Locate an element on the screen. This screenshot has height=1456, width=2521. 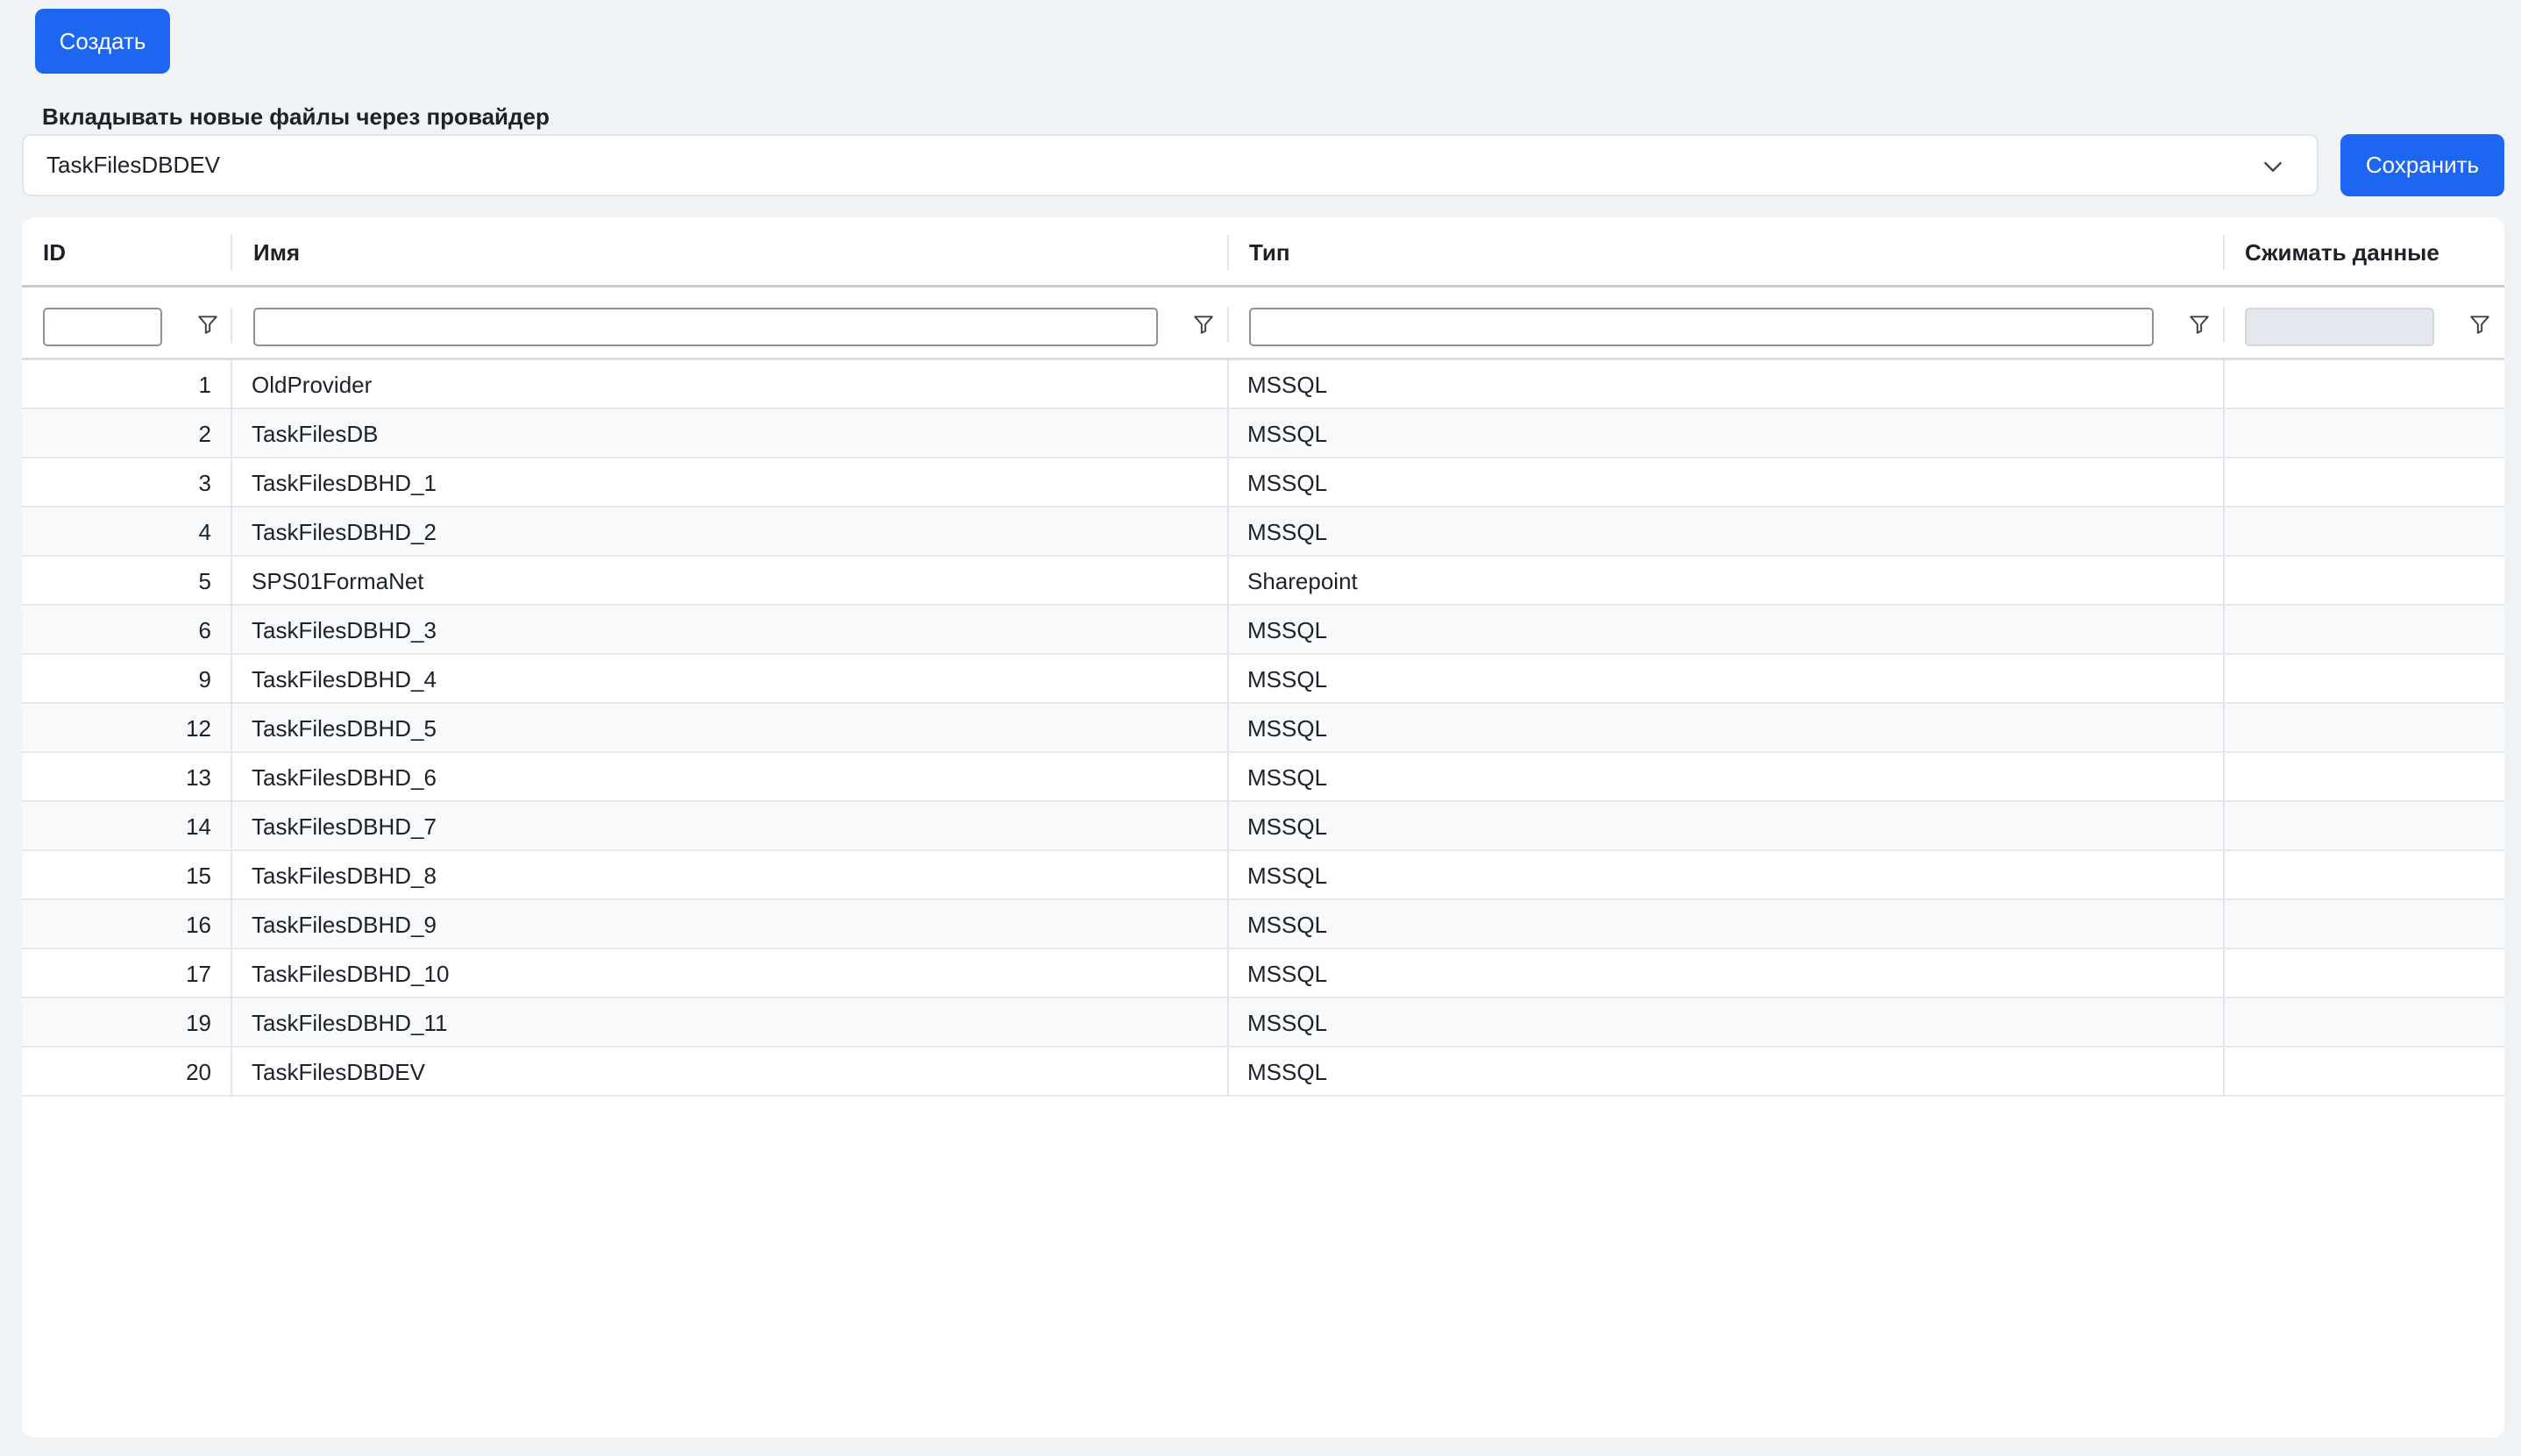
id-cell: 20 is located at coordinates (198, 1071).